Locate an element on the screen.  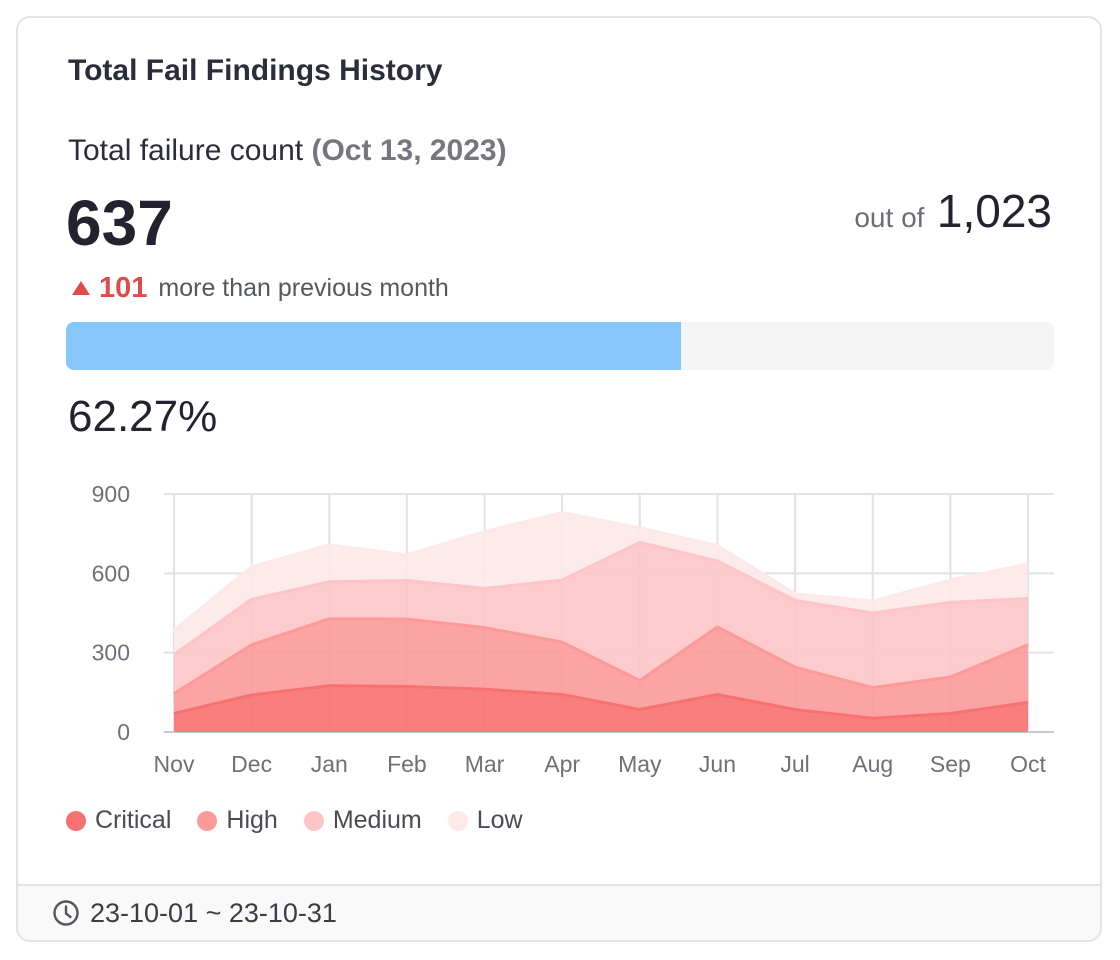
x-tick-label: Nov is located at coordinates (174, 764).